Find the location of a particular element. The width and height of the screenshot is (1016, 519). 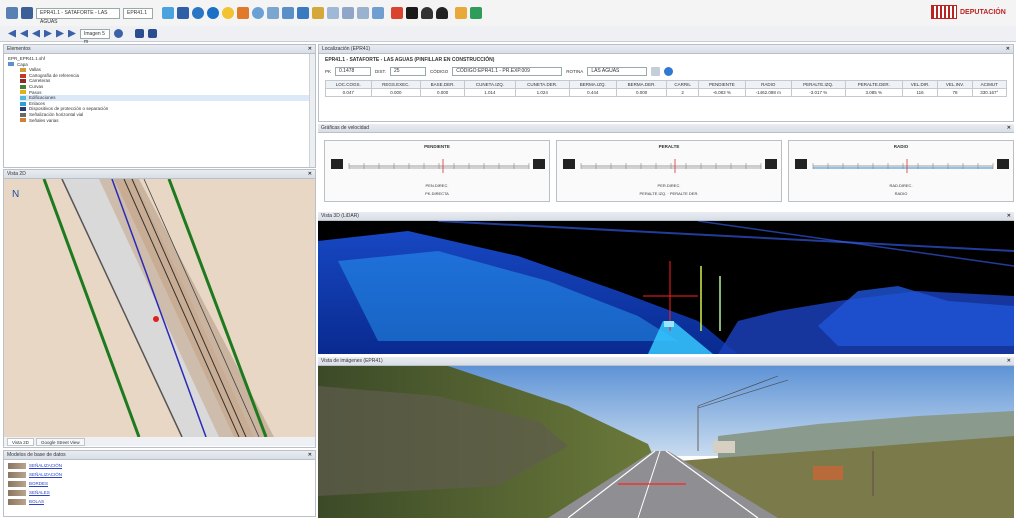

navigation-toolbar: Imagen 5 m is located at coordinates (508, 35).